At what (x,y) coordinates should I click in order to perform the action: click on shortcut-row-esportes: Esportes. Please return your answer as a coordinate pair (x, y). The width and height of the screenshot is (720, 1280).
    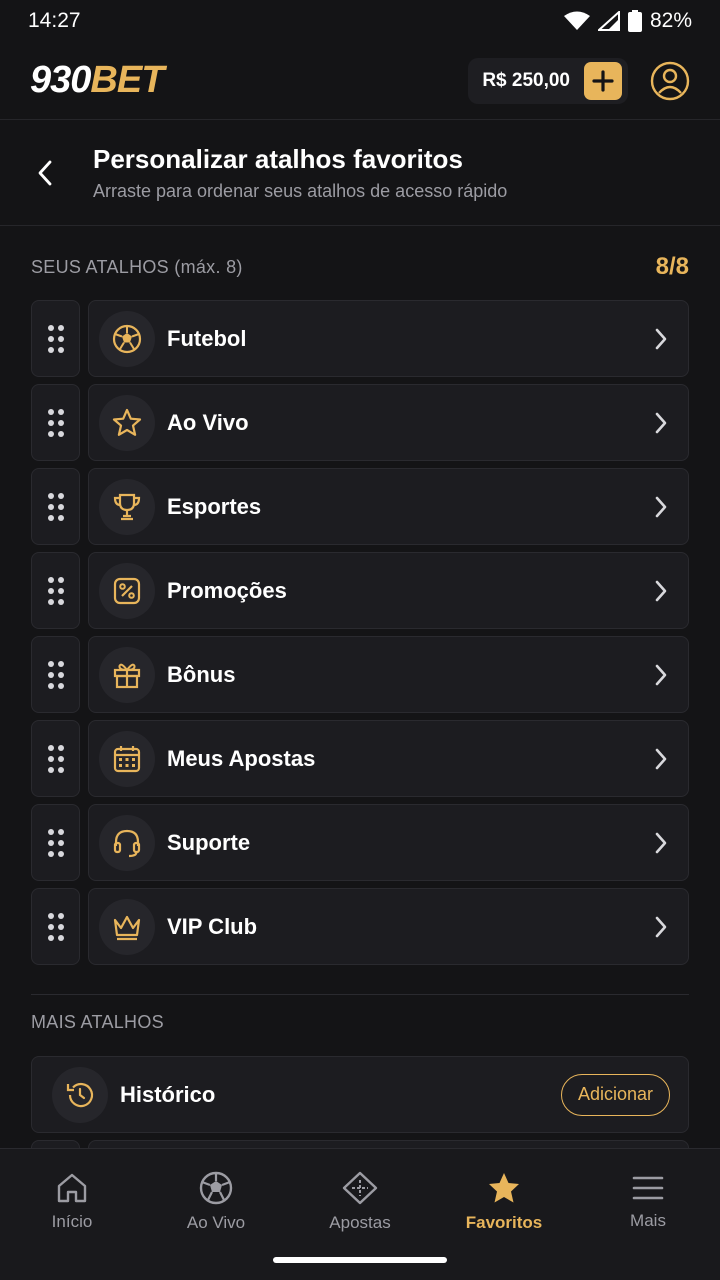
    Looking at the image, I should click on (360, 506).